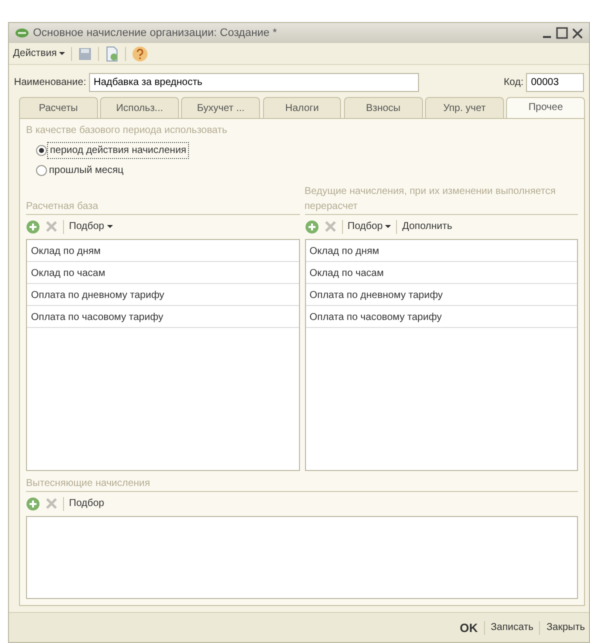 This screenshot has width=590, height=643. Describe the element at coordinates (577, 33) in the screenshot. I see `close-icon` at that location.